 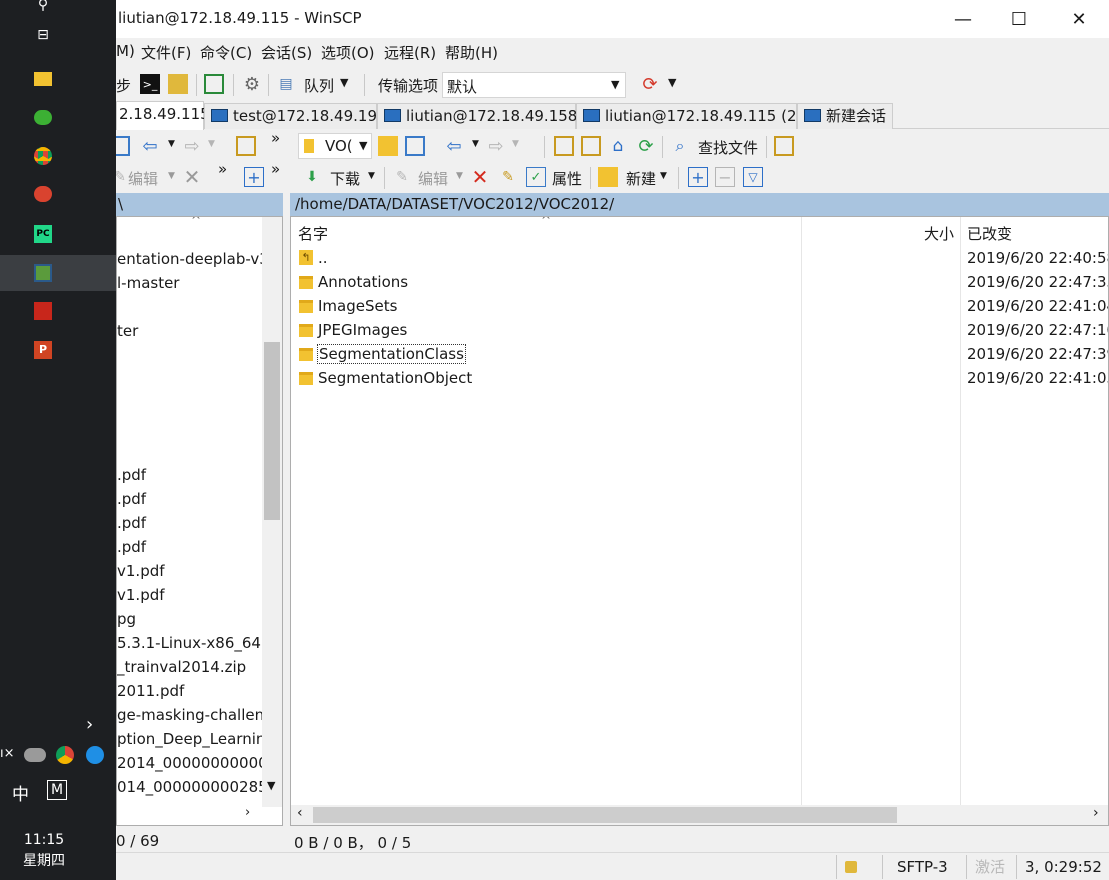 I want to click on menu-item-options: 选项(O), so click(x=348, y=52).